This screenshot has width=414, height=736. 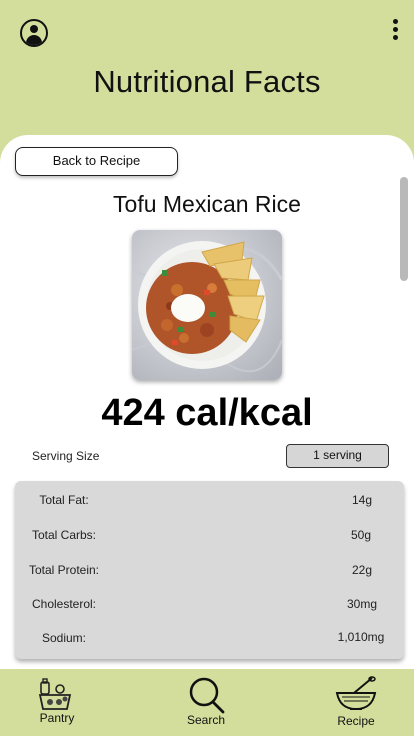 What do you see at coordinates (55, 694) in the screenshot?
I see `pantry-groceries-icon` at bounding box center [55, 694].